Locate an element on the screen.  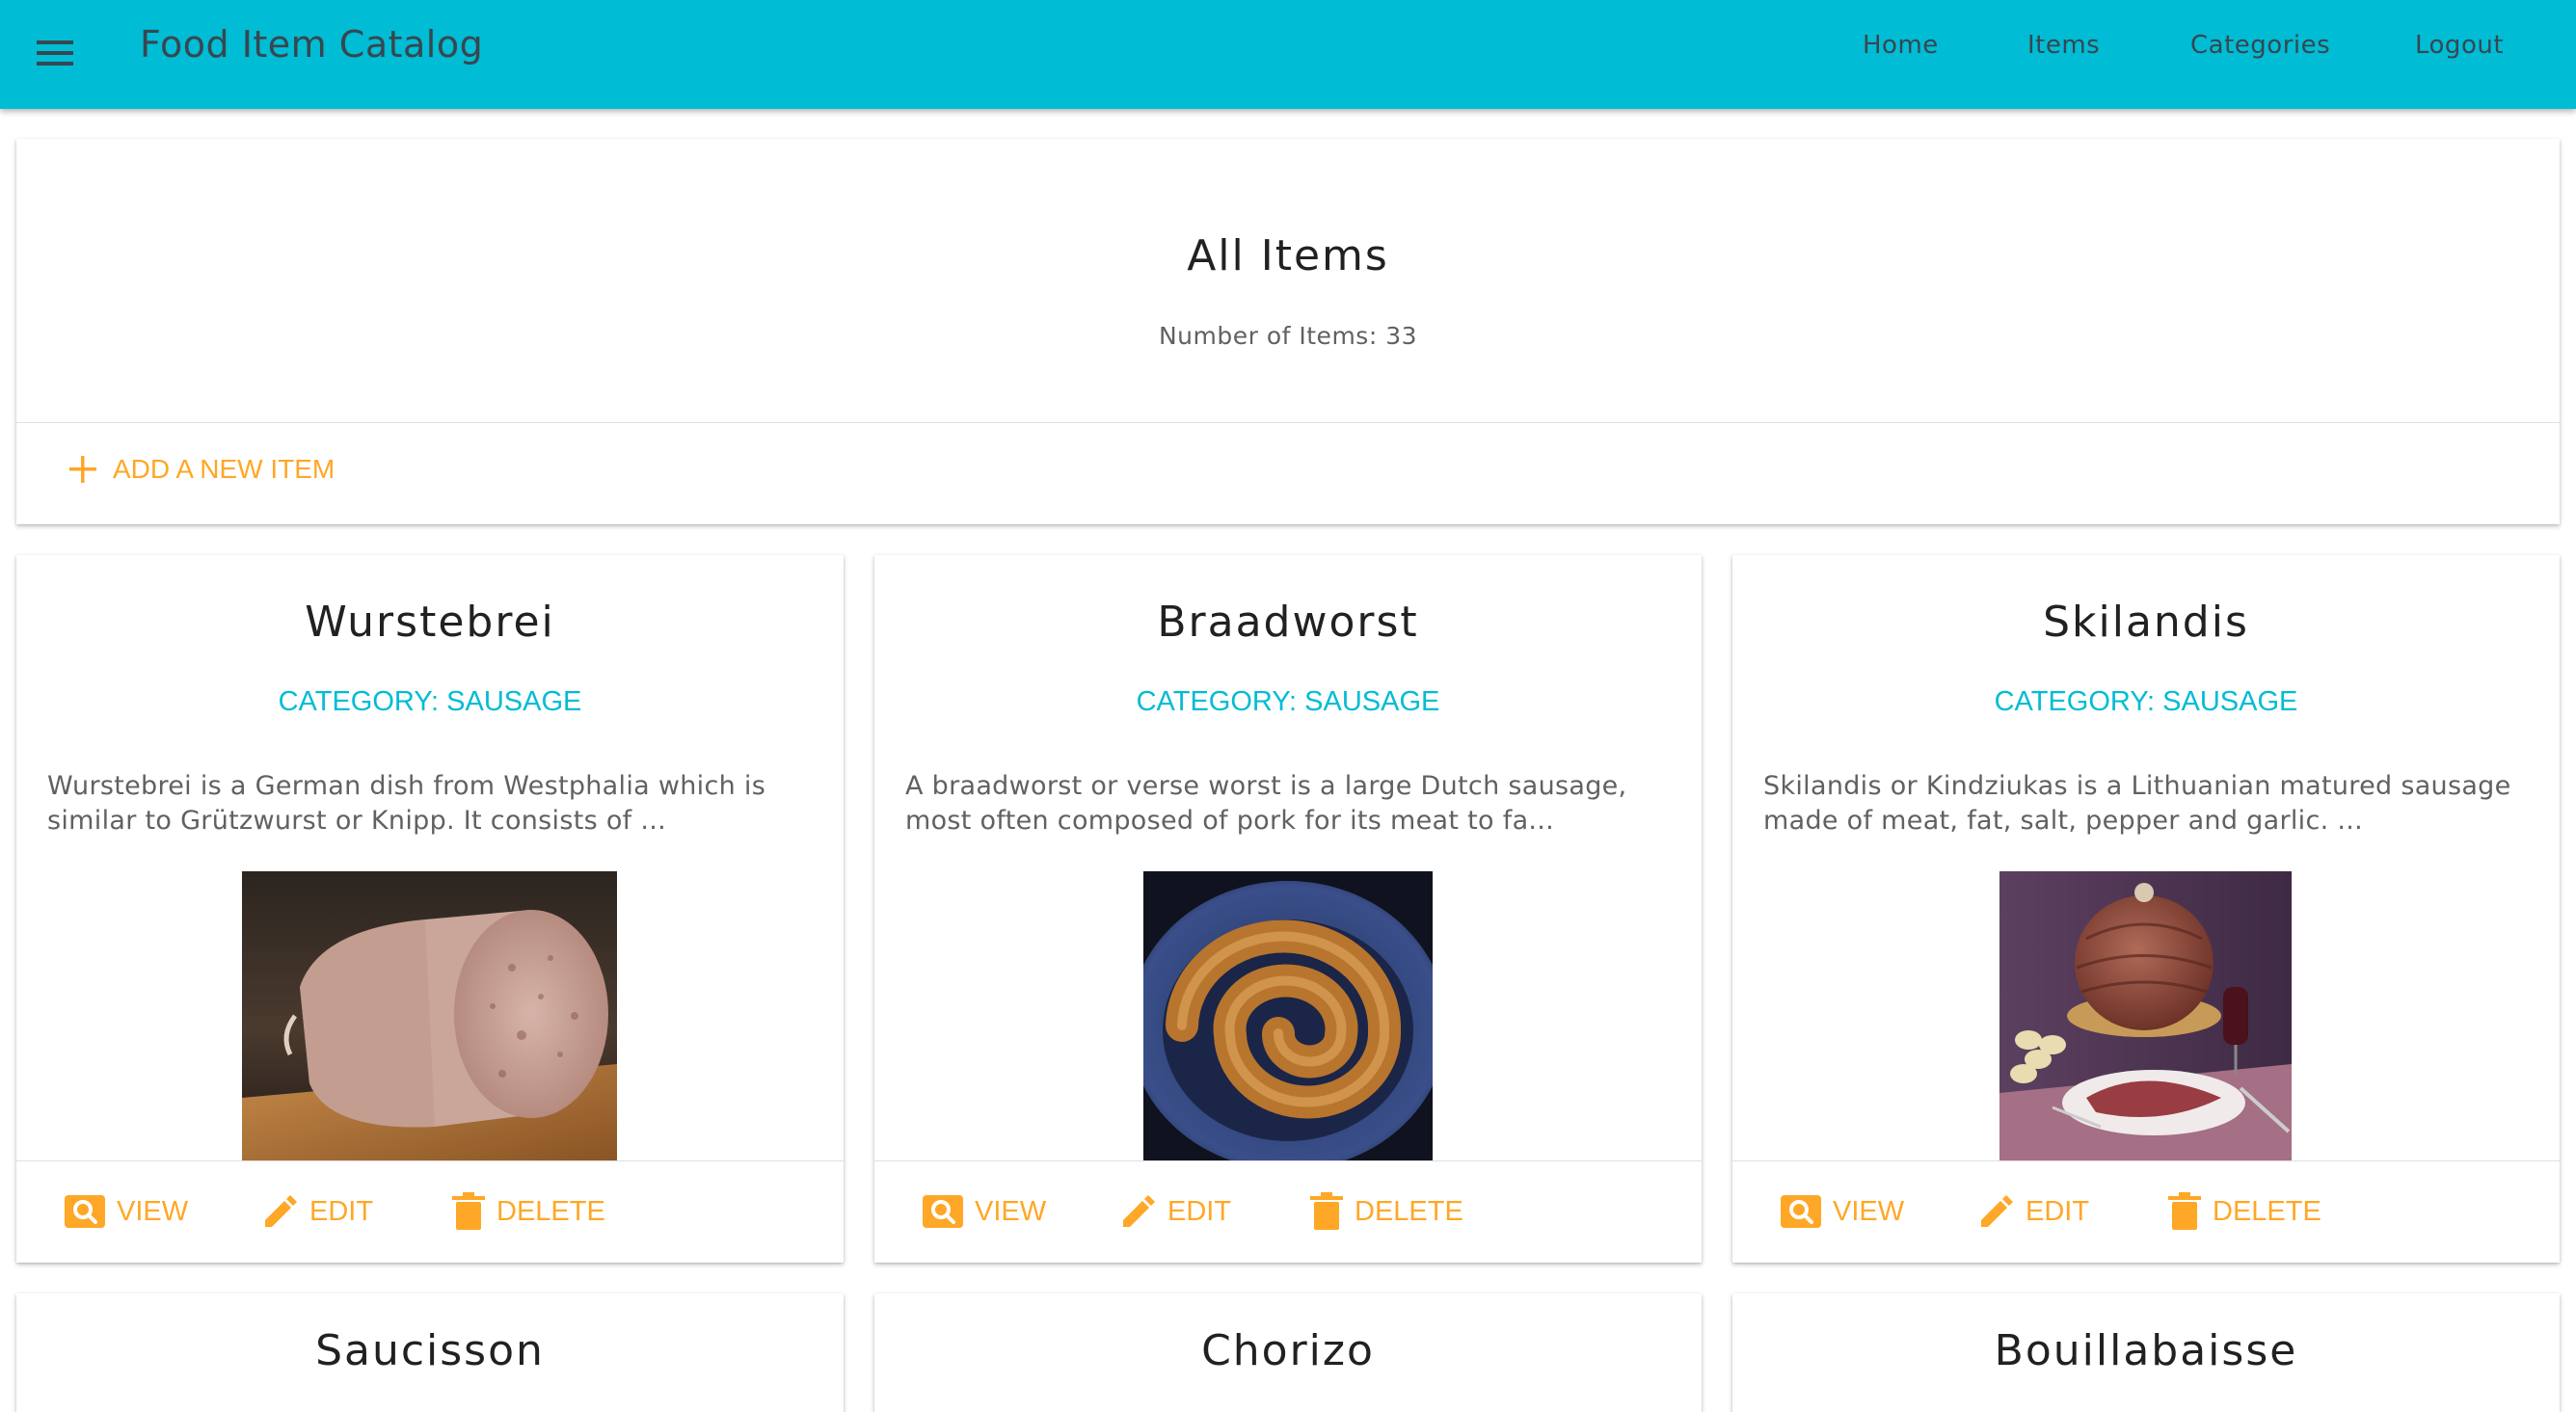
page-title: All Items is located at coordinates (1288, 255).